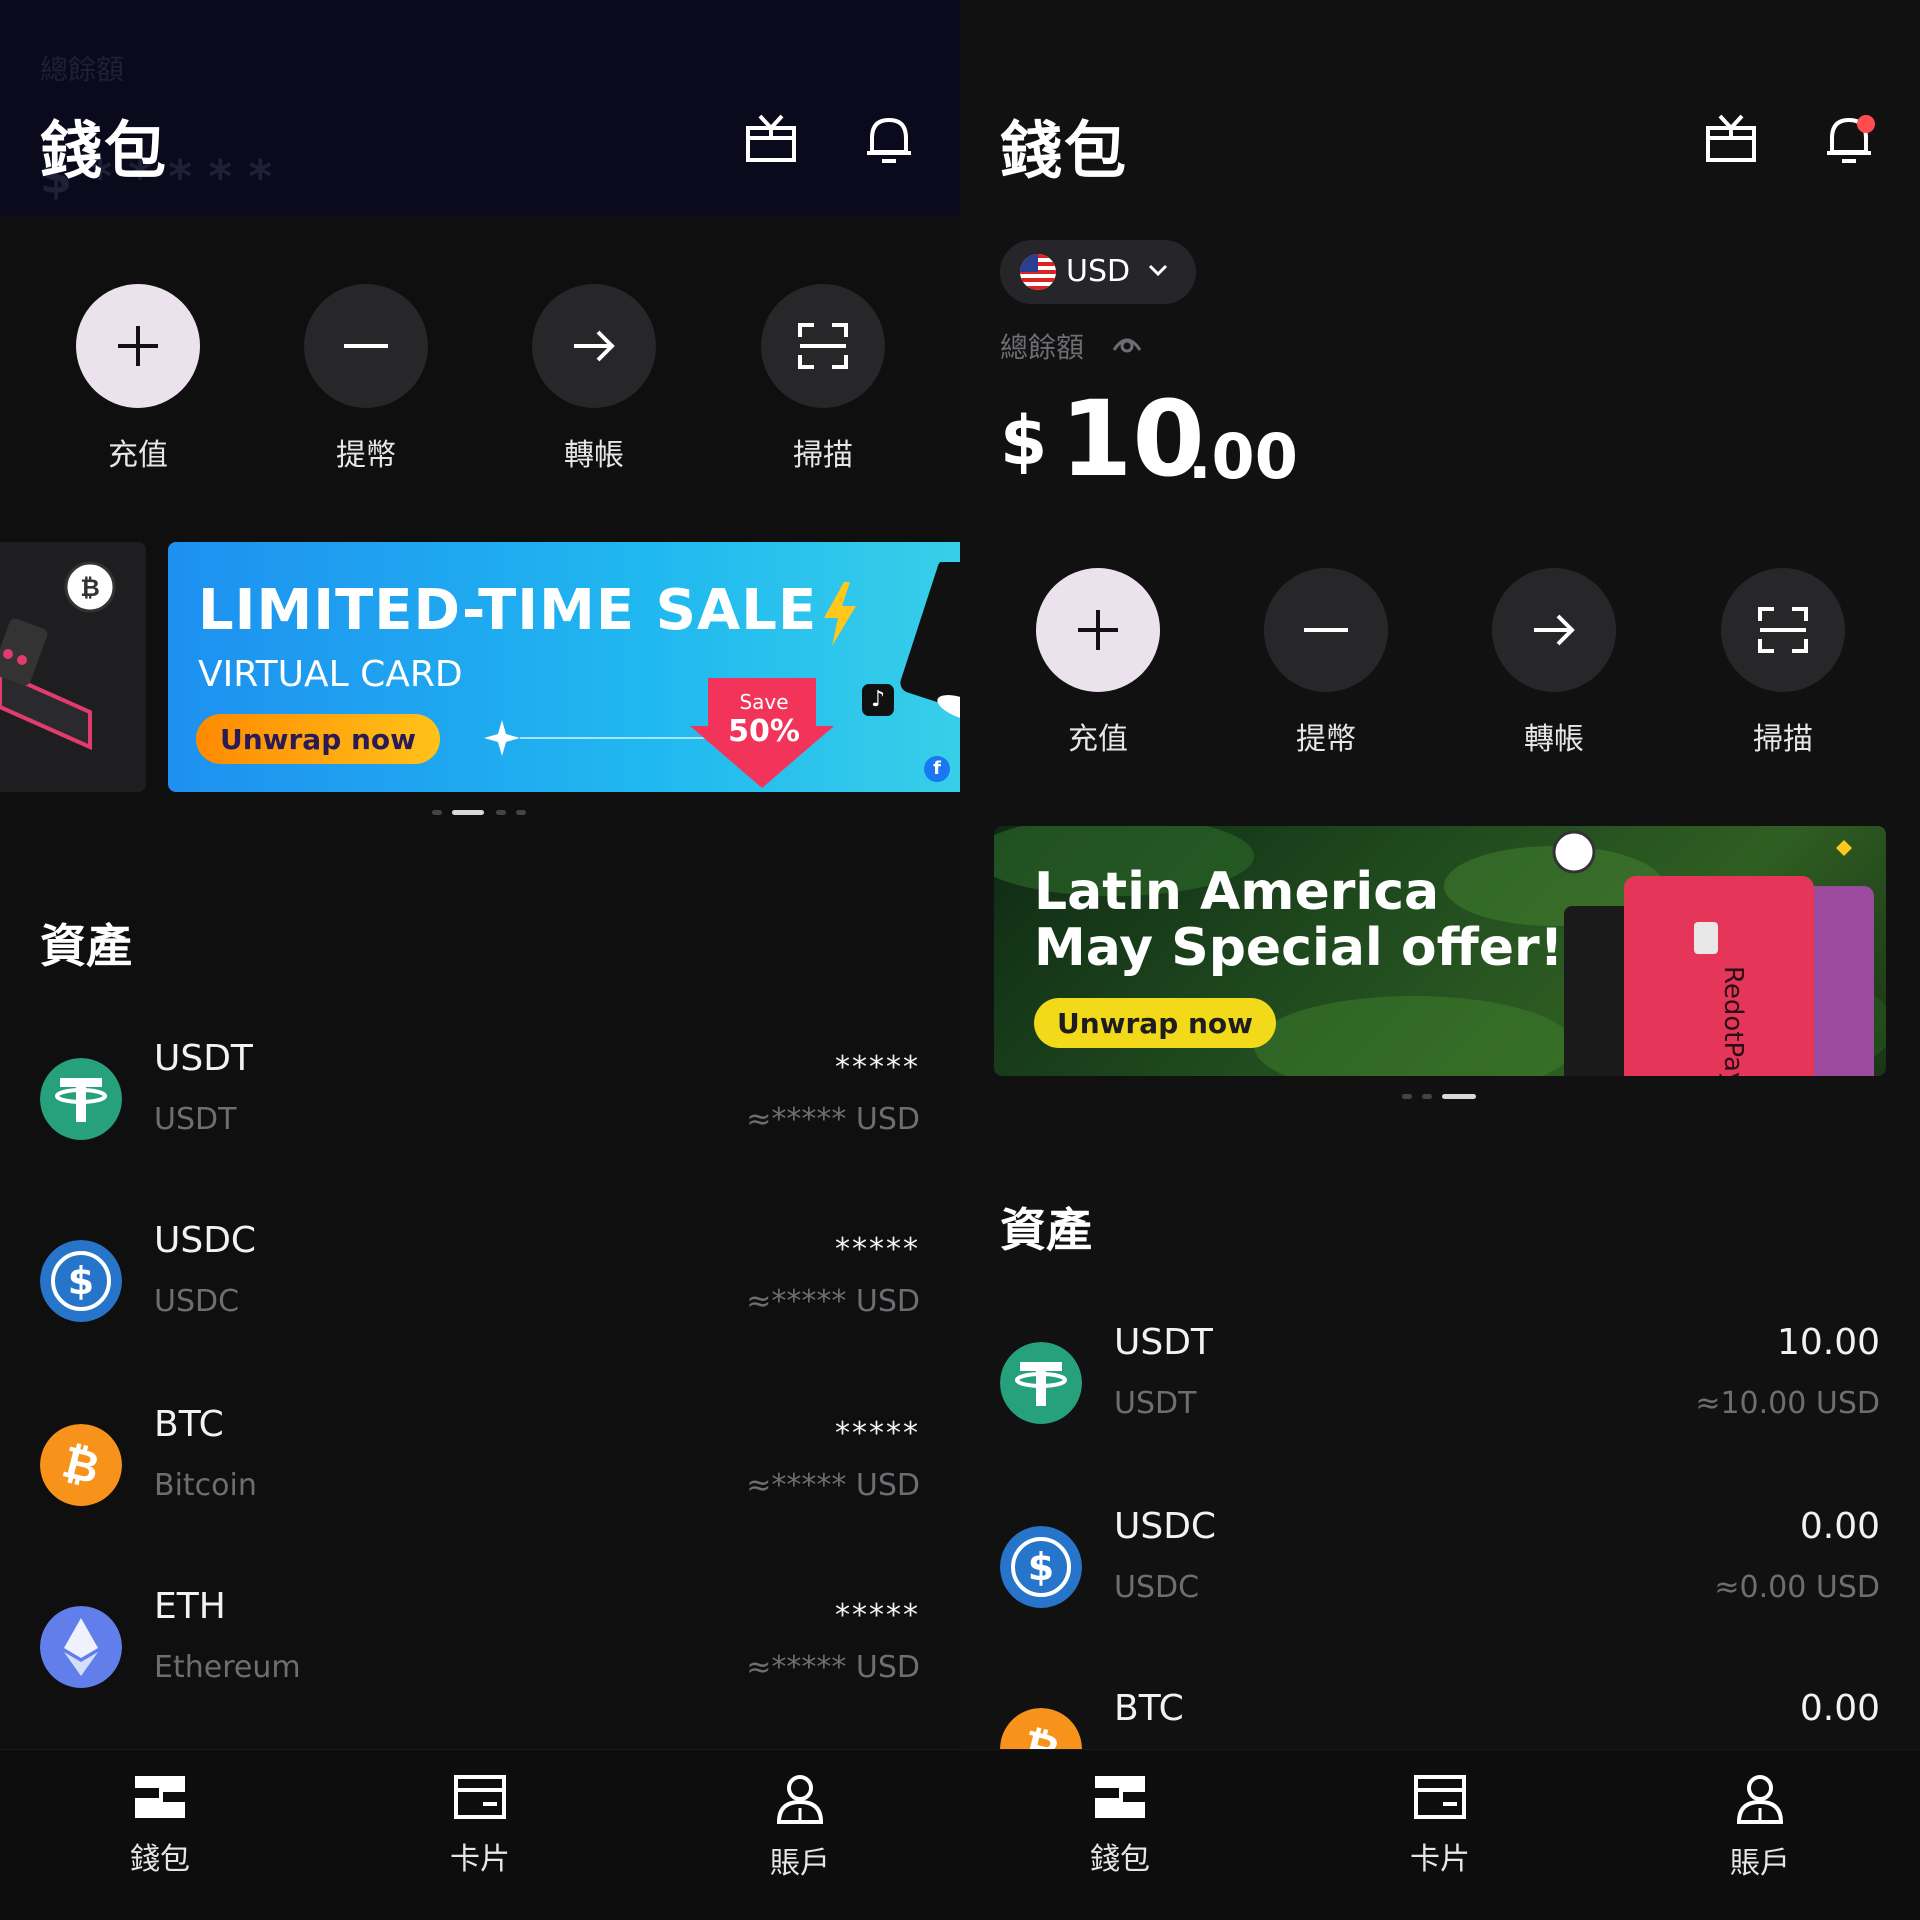 This screenshot has width=1920, height=1920. I want to click on currency-code: USD, so click(1098, 271).